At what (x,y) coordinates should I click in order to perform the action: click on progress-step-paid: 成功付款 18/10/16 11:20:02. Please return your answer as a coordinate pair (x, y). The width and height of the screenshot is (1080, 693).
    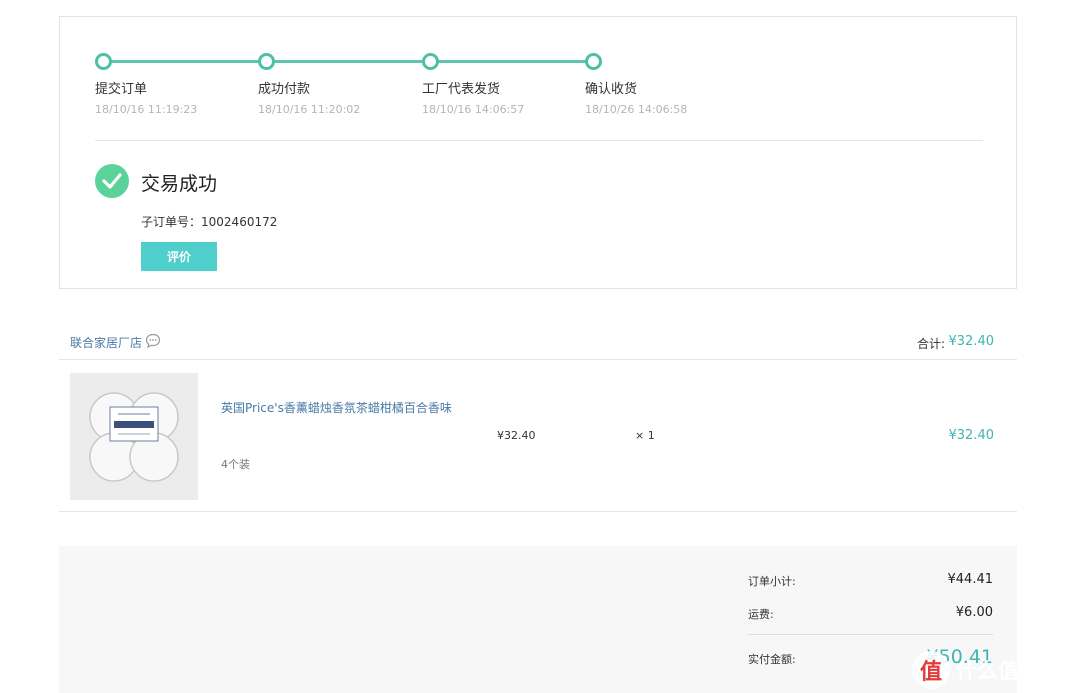
    Looking at the image, I should click on (338, 84).